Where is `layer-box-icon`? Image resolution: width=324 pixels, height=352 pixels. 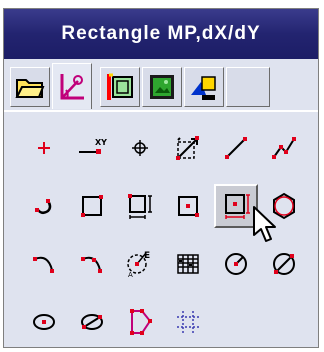 layer-box-icon is located at coordinates (120, 87).